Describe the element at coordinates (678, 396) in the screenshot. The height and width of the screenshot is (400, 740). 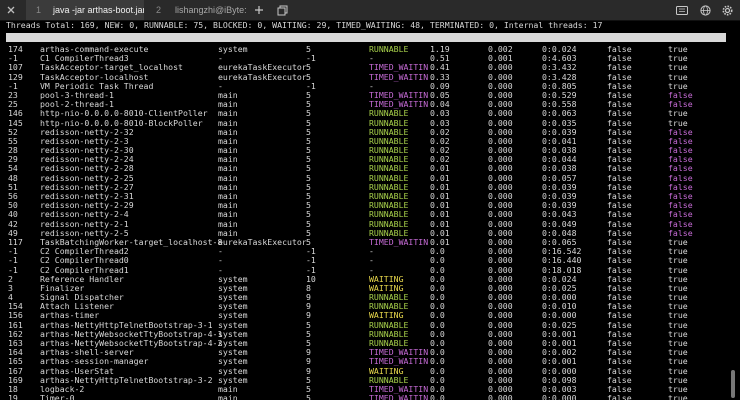
I see `thread-daemon: true` at that location.